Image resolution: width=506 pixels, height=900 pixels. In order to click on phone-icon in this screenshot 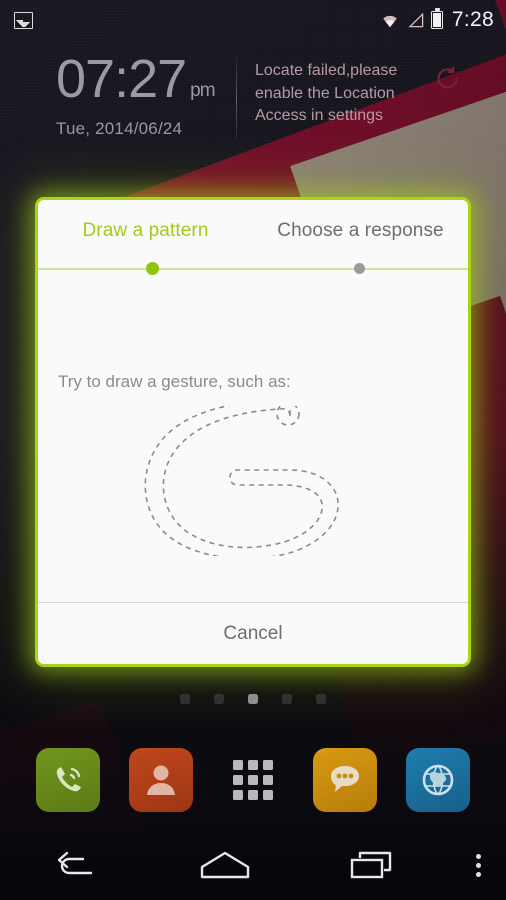, I will do `click(69, 779)`.